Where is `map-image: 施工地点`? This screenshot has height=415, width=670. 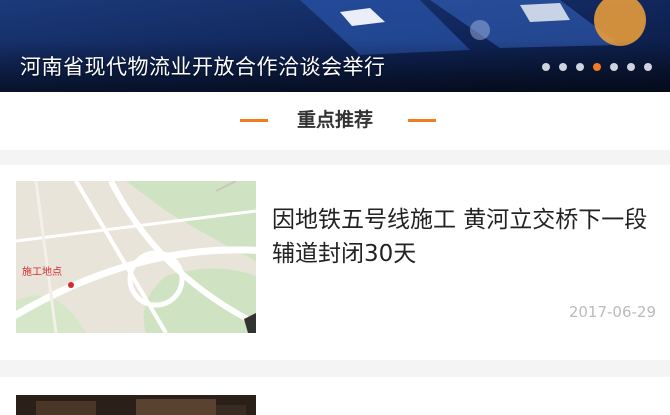
map-image: 施工地点 is located at coordinates (136, 257).